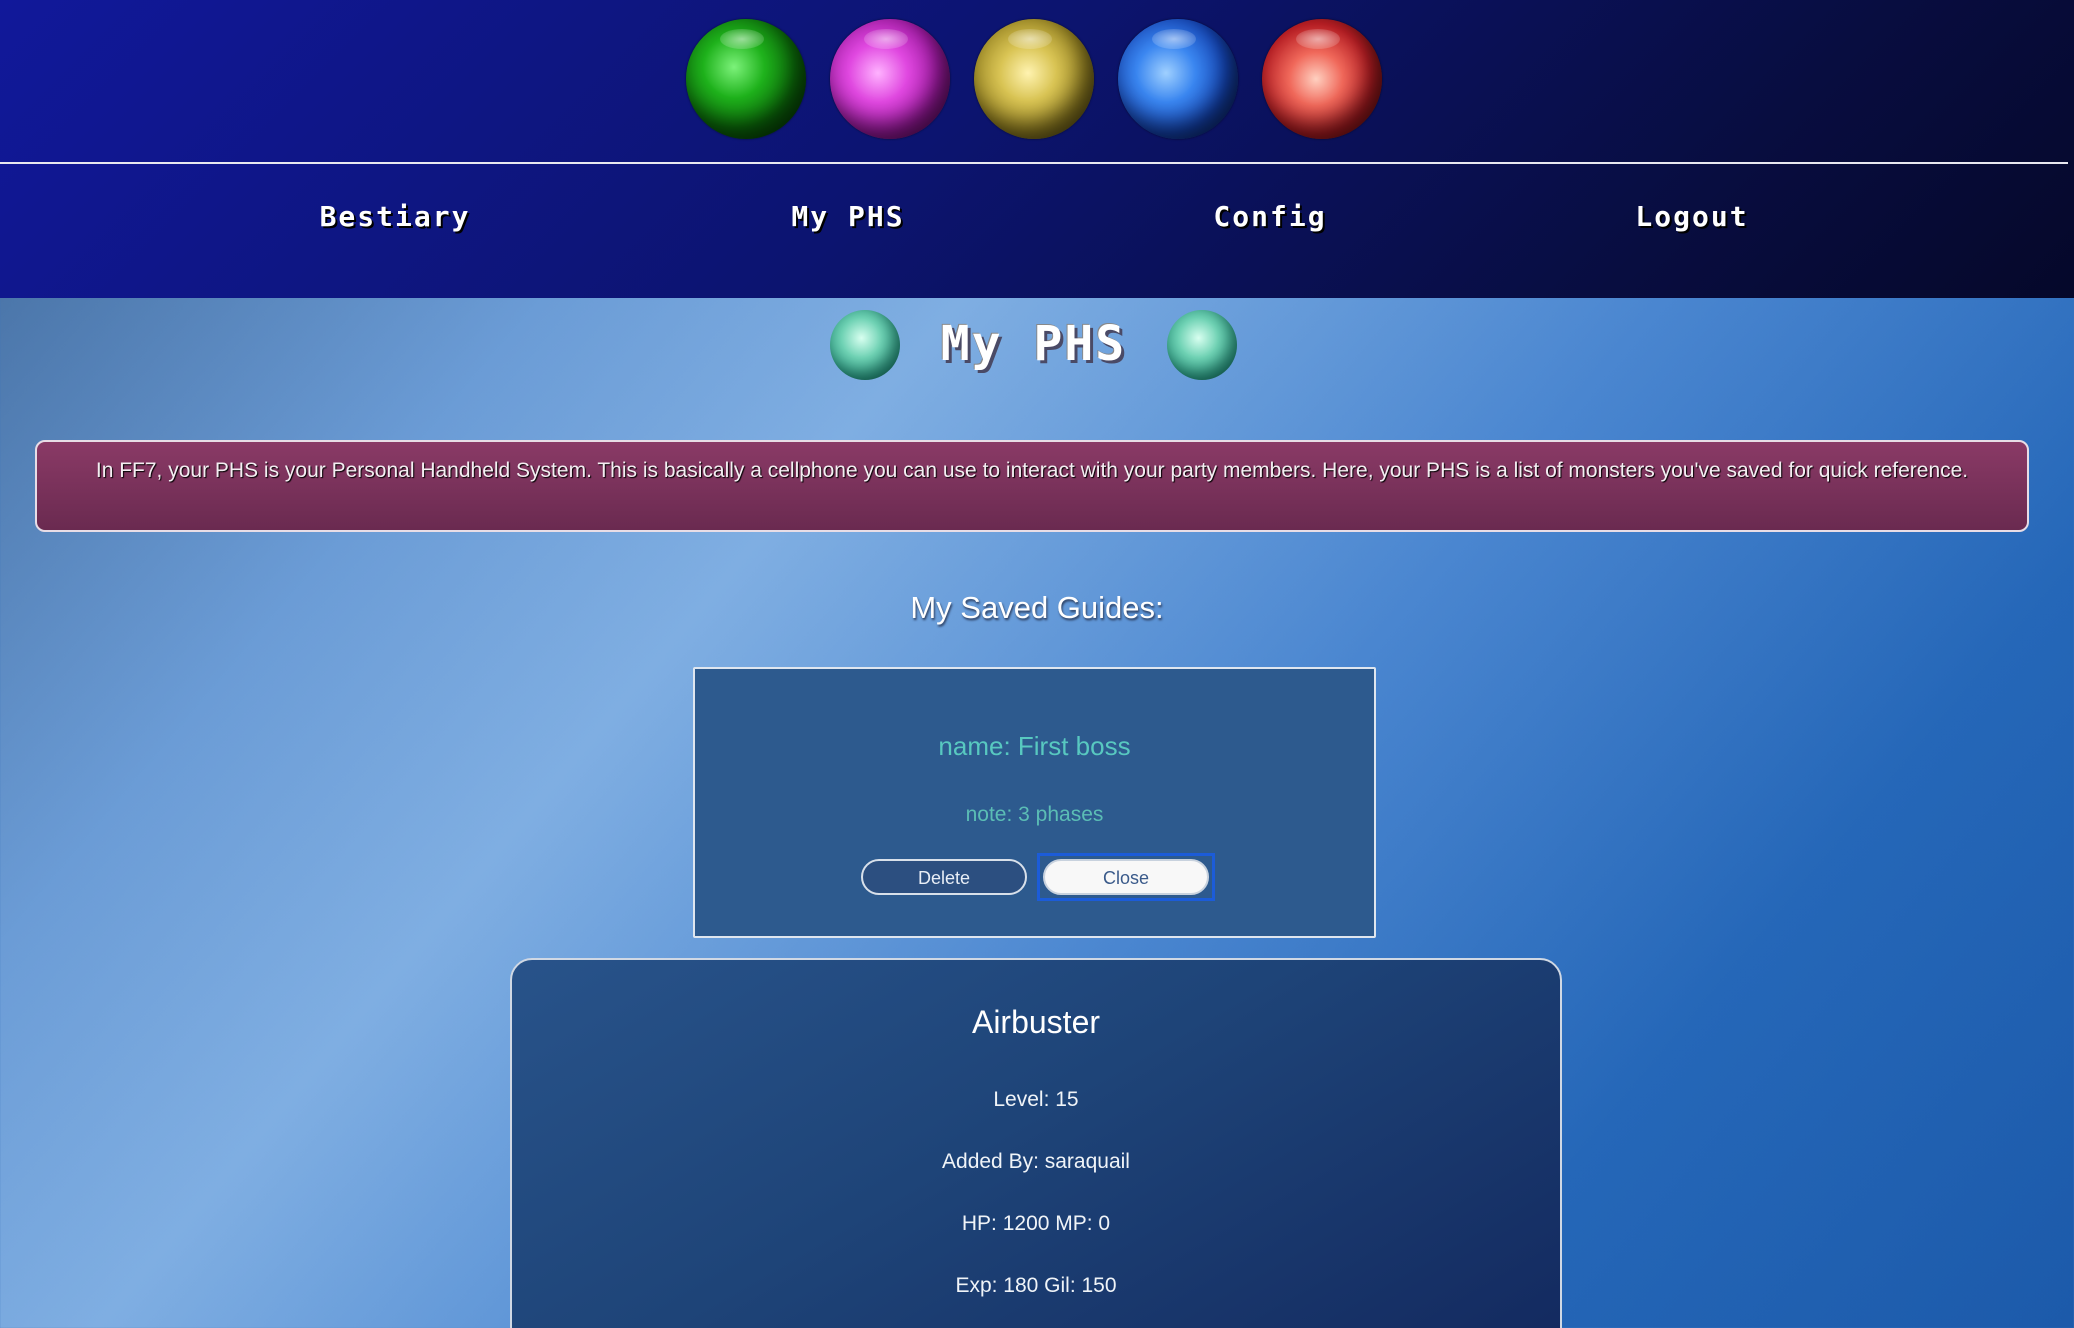  Describe the element at coordinates (1034, 746) in the screenshot. I see `guide-name: name: First boss` at that location.